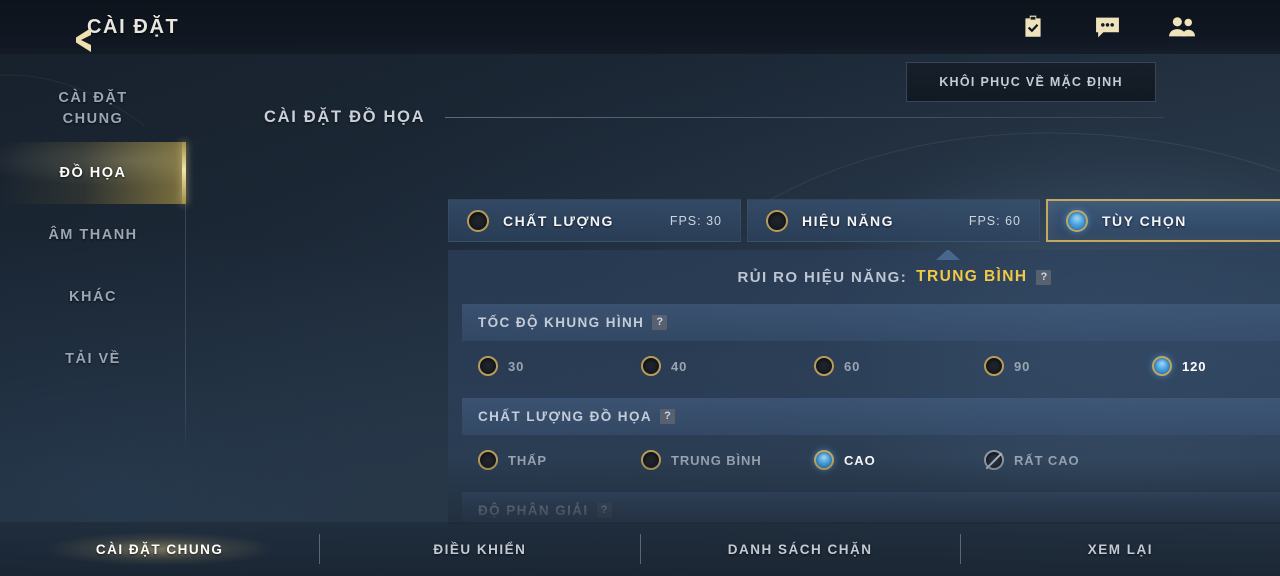  What do you see at coordinates (899, 366) in the screenshot?
I see `option-frame-rate-60: 60` at bounding box center [899, 366].